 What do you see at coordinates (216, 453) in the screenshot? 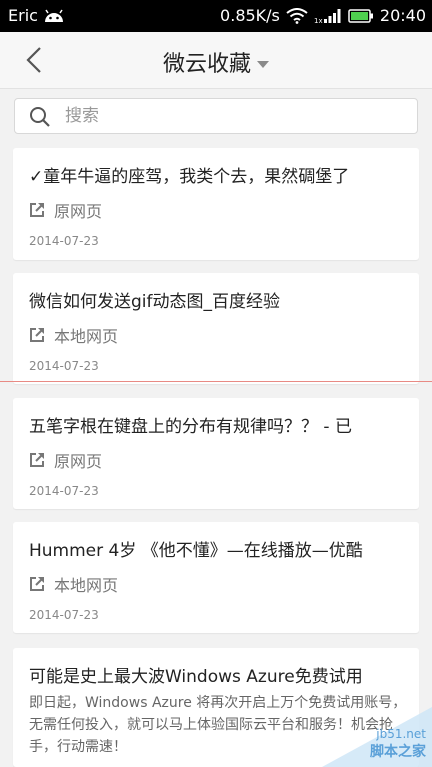
I see `list-item: 五笔字根在键盘上的分布有规律吗？？ - 已 原网页 2014-07-23` at bounding box center [216, 453].